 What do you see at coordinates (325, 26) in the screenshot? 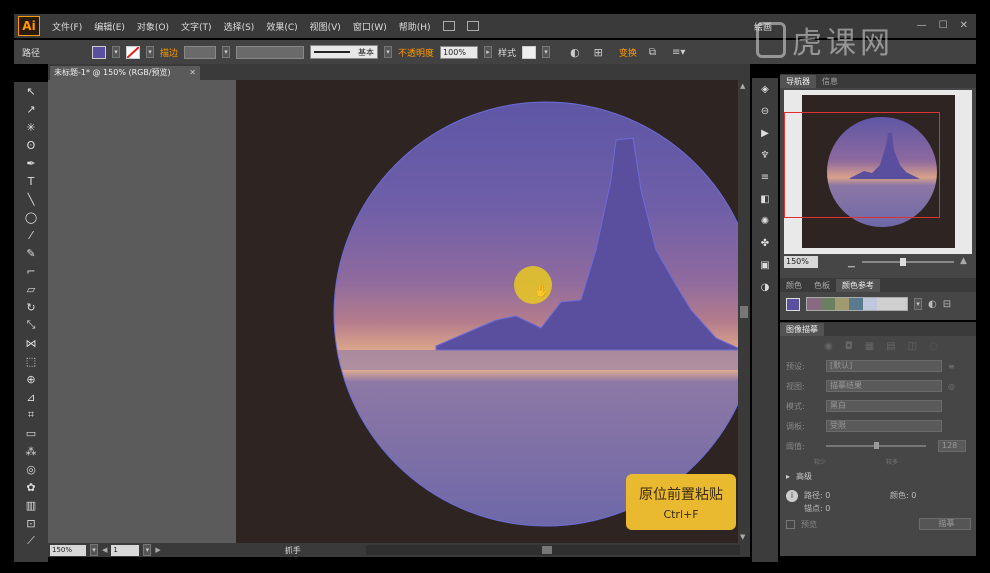
I see `menu-view: 视图(V)` at bounding box center [325, 26].